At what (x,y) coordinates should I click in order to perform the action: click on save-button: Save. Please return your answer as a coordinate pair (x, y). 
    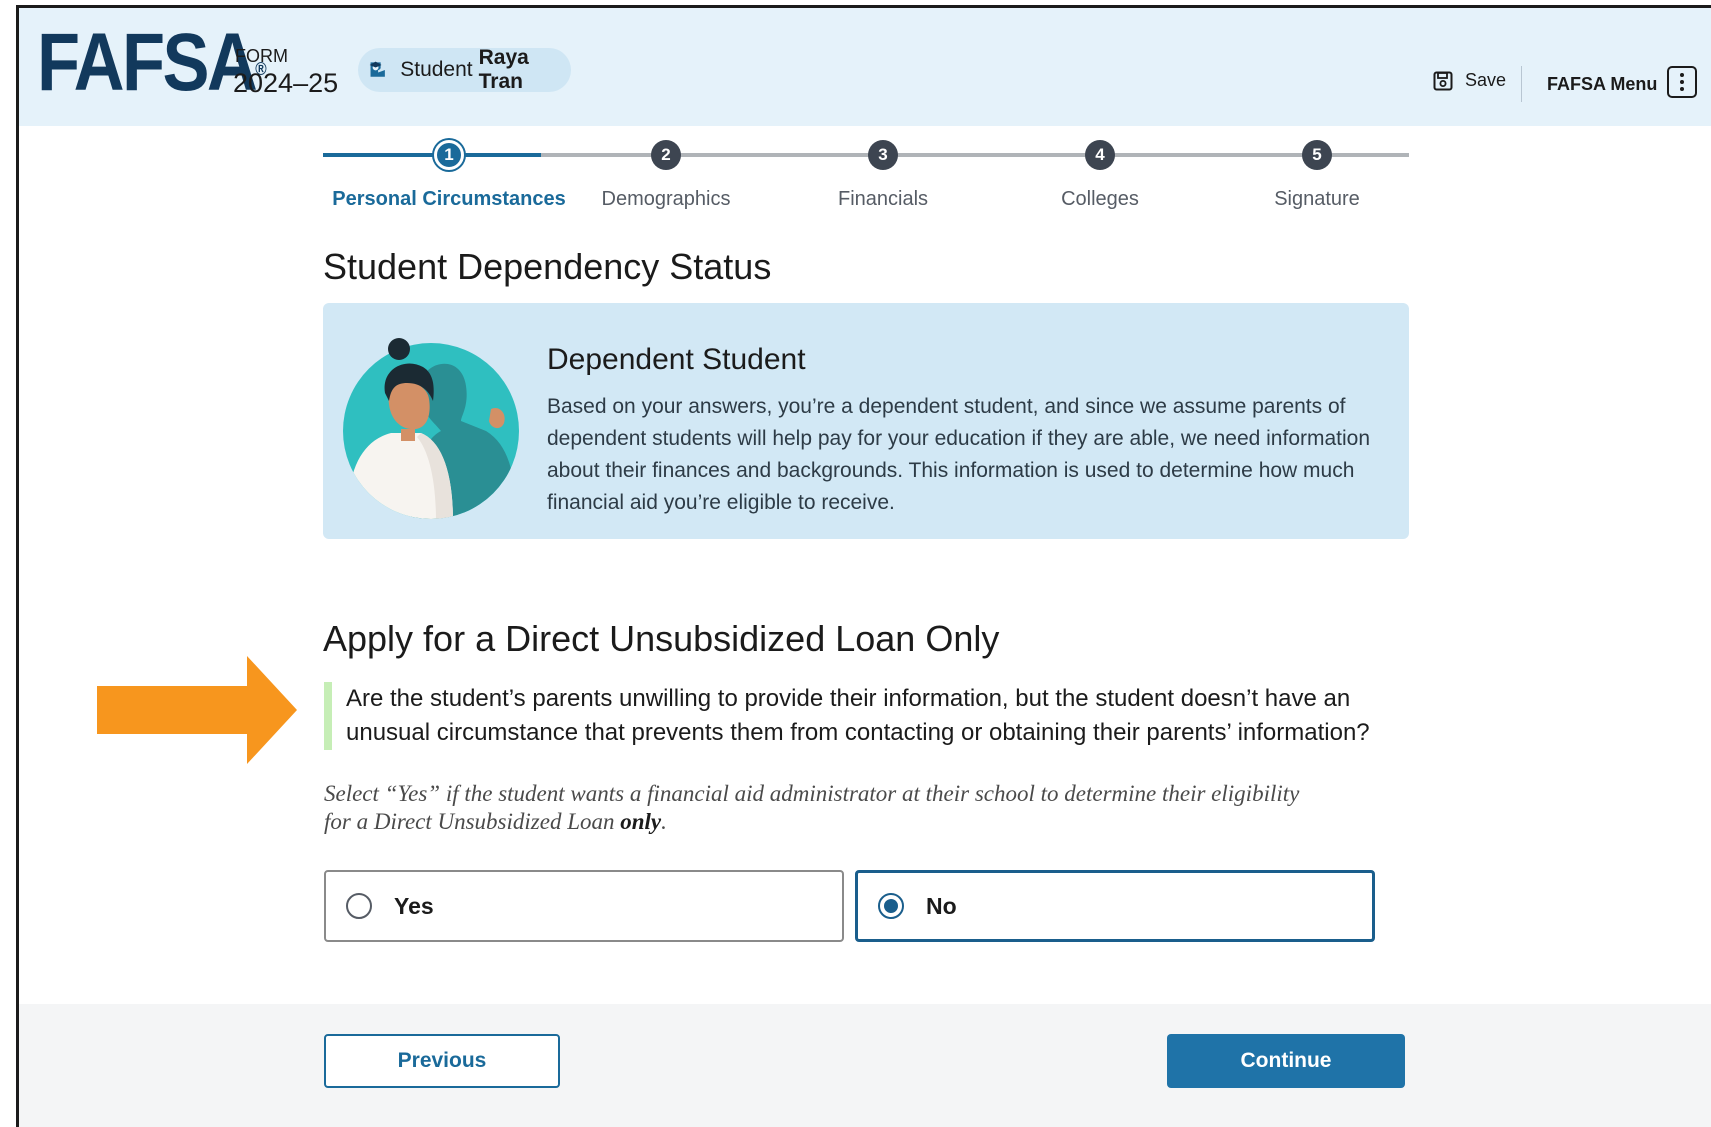
    Looking at the image, I should click on (1469, 80).